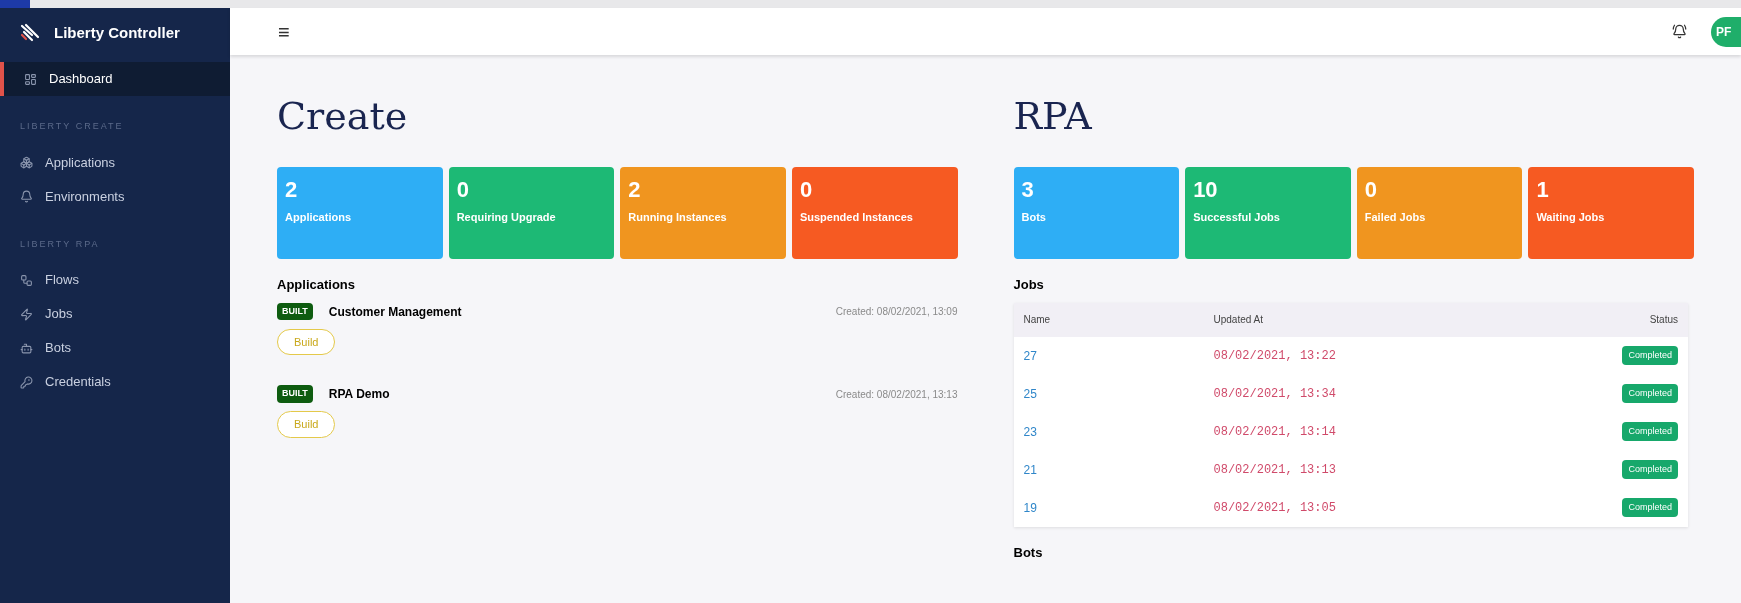  Describe the element at coordinates (1571, 217) in the screenshot. I see `stat-label: Waiting Jobs` at that location.